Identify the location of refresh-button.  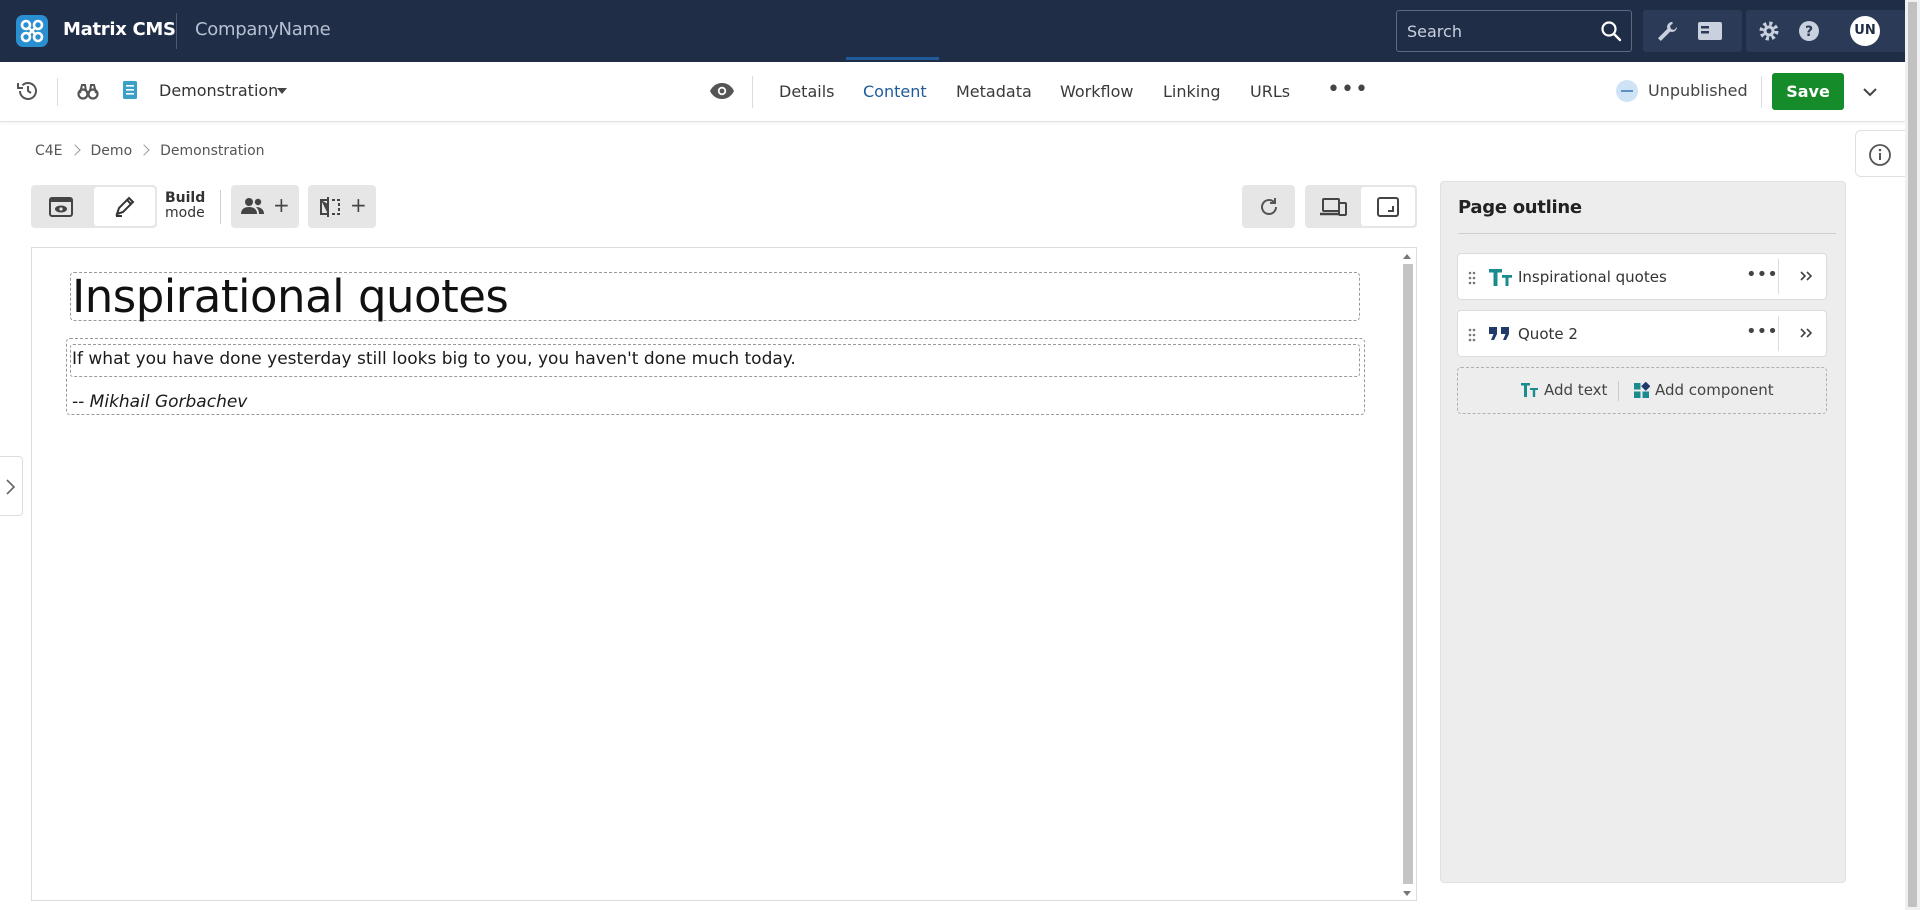
(1268, 206).